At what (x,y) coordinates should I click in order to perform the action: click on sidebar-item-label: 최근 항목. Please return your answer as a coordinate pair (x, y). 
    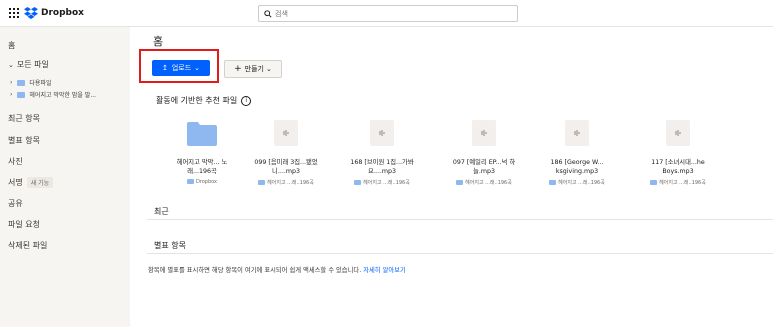
    Looking at the image, I should click on (24, 118).